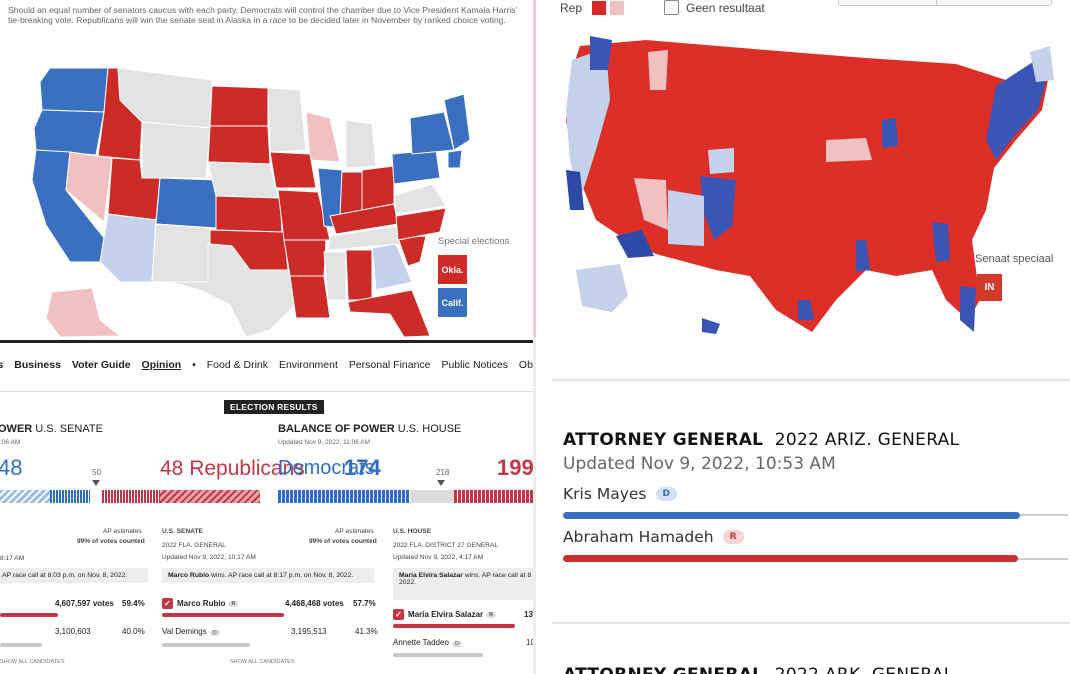  I want to click on state-wi, so click(323, 137).